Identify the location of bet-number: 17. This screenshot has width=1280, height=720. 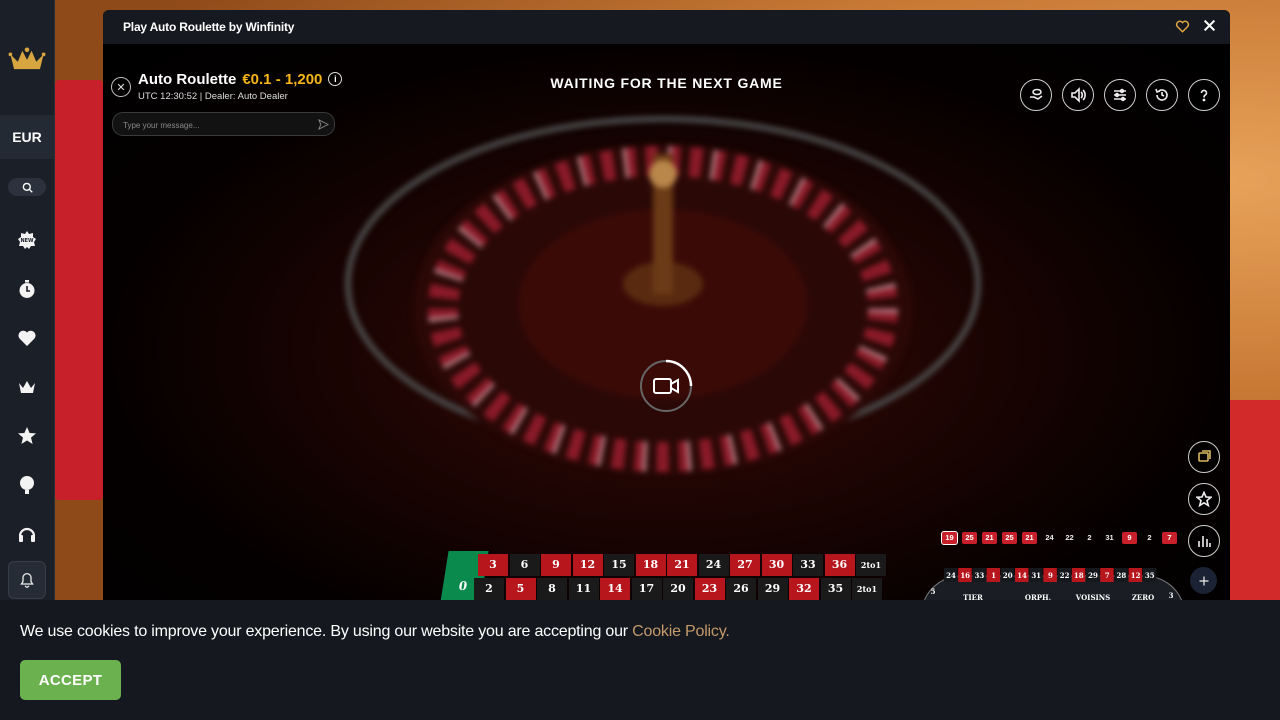
(646, 589).